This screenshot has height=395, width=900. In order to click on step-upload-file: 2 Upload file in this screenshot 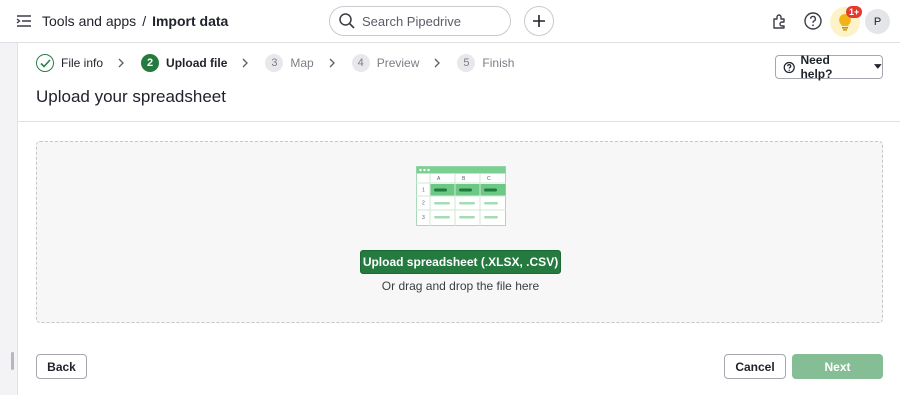, I will do `click(184, 63)`.